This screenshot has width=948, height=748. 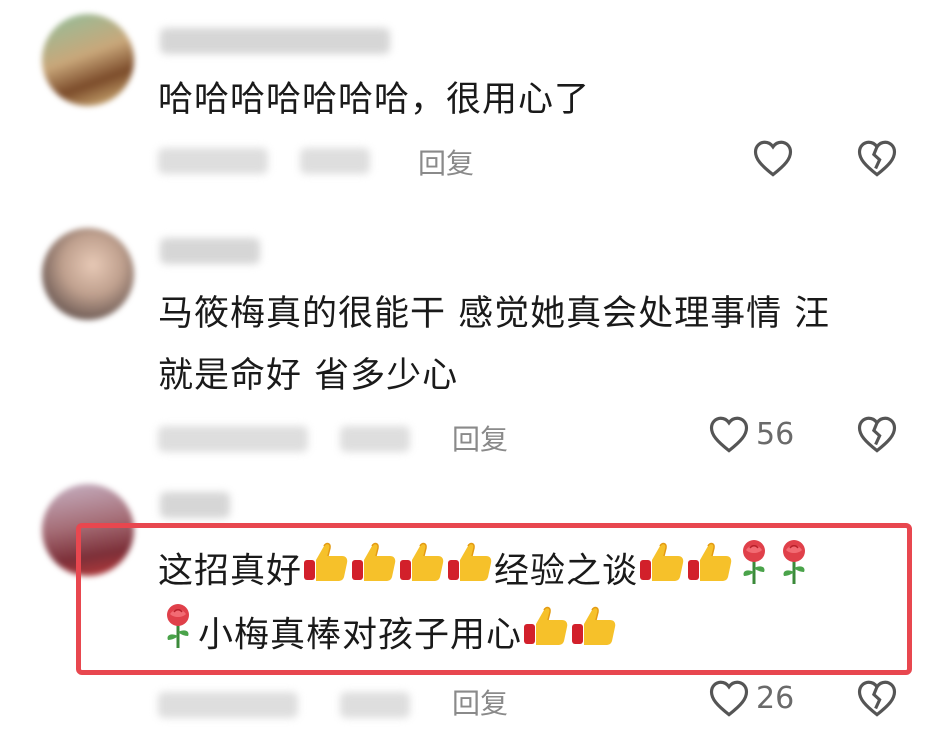 What do you see at coordinates (775, 434) in the screenshot?
I see `like-count: 56` at bounding box center [775, 434].